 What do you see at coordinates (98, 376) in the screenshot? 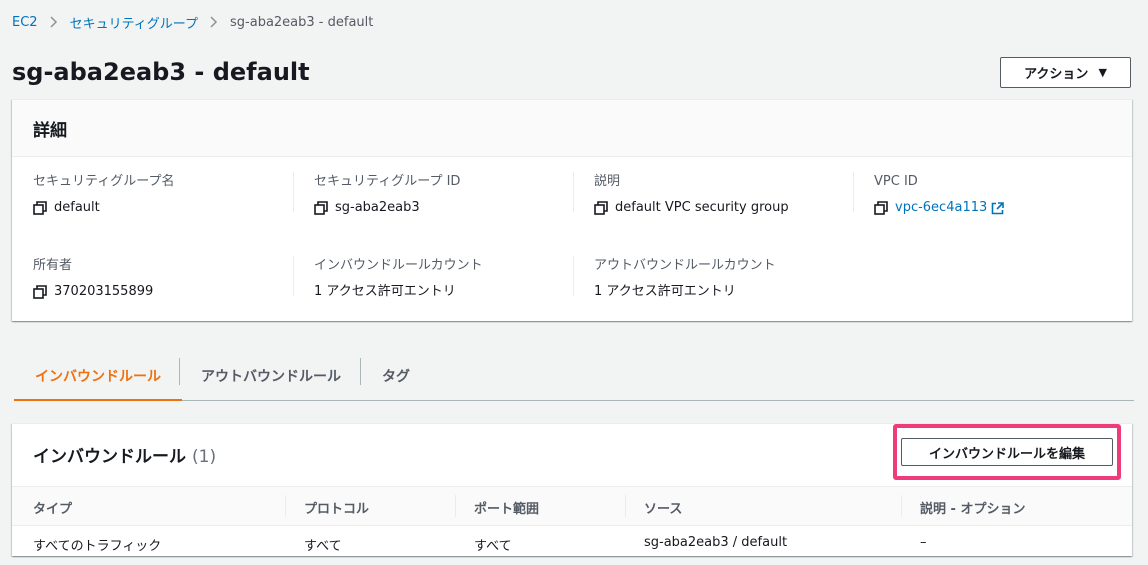
I see `tab-inbound-rules: インバウンドルール` at bounding box center [98, 376].